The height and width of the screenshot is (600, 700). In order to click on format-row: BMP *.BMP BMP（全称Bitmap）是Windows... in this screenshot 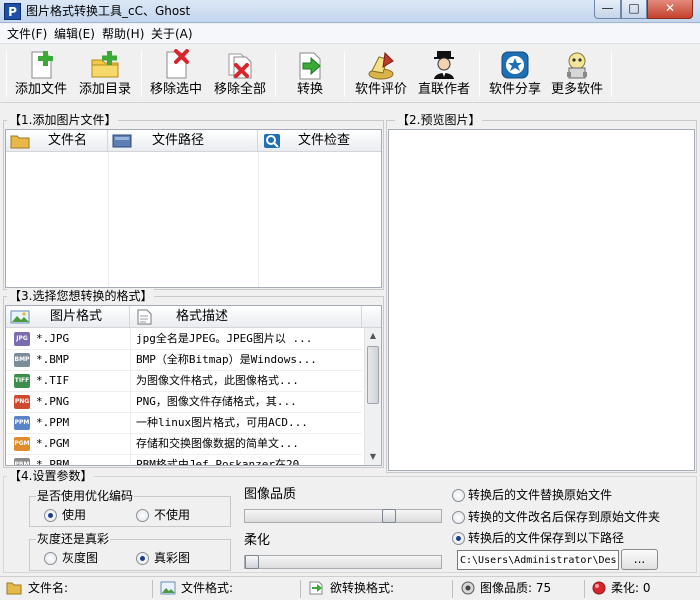, I will do `click(184, 360)`.